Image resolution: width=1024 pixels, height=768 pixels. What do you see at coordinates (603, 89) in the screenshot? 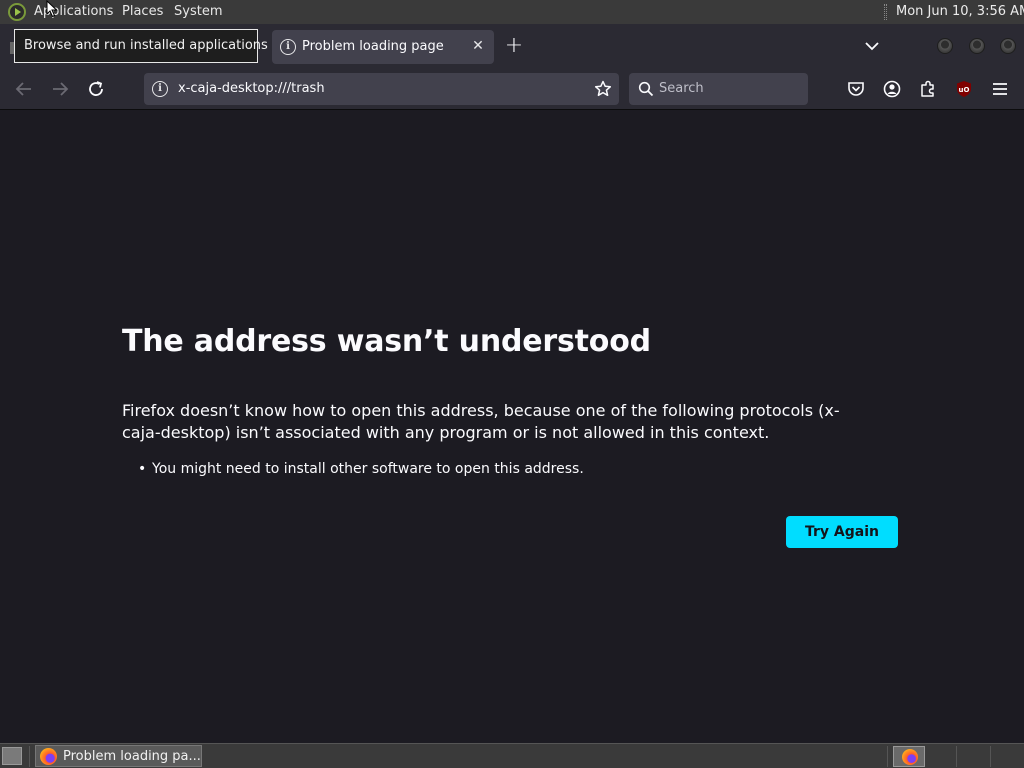
I see `bookmark-star-icon` at bounding box center [603, 89].